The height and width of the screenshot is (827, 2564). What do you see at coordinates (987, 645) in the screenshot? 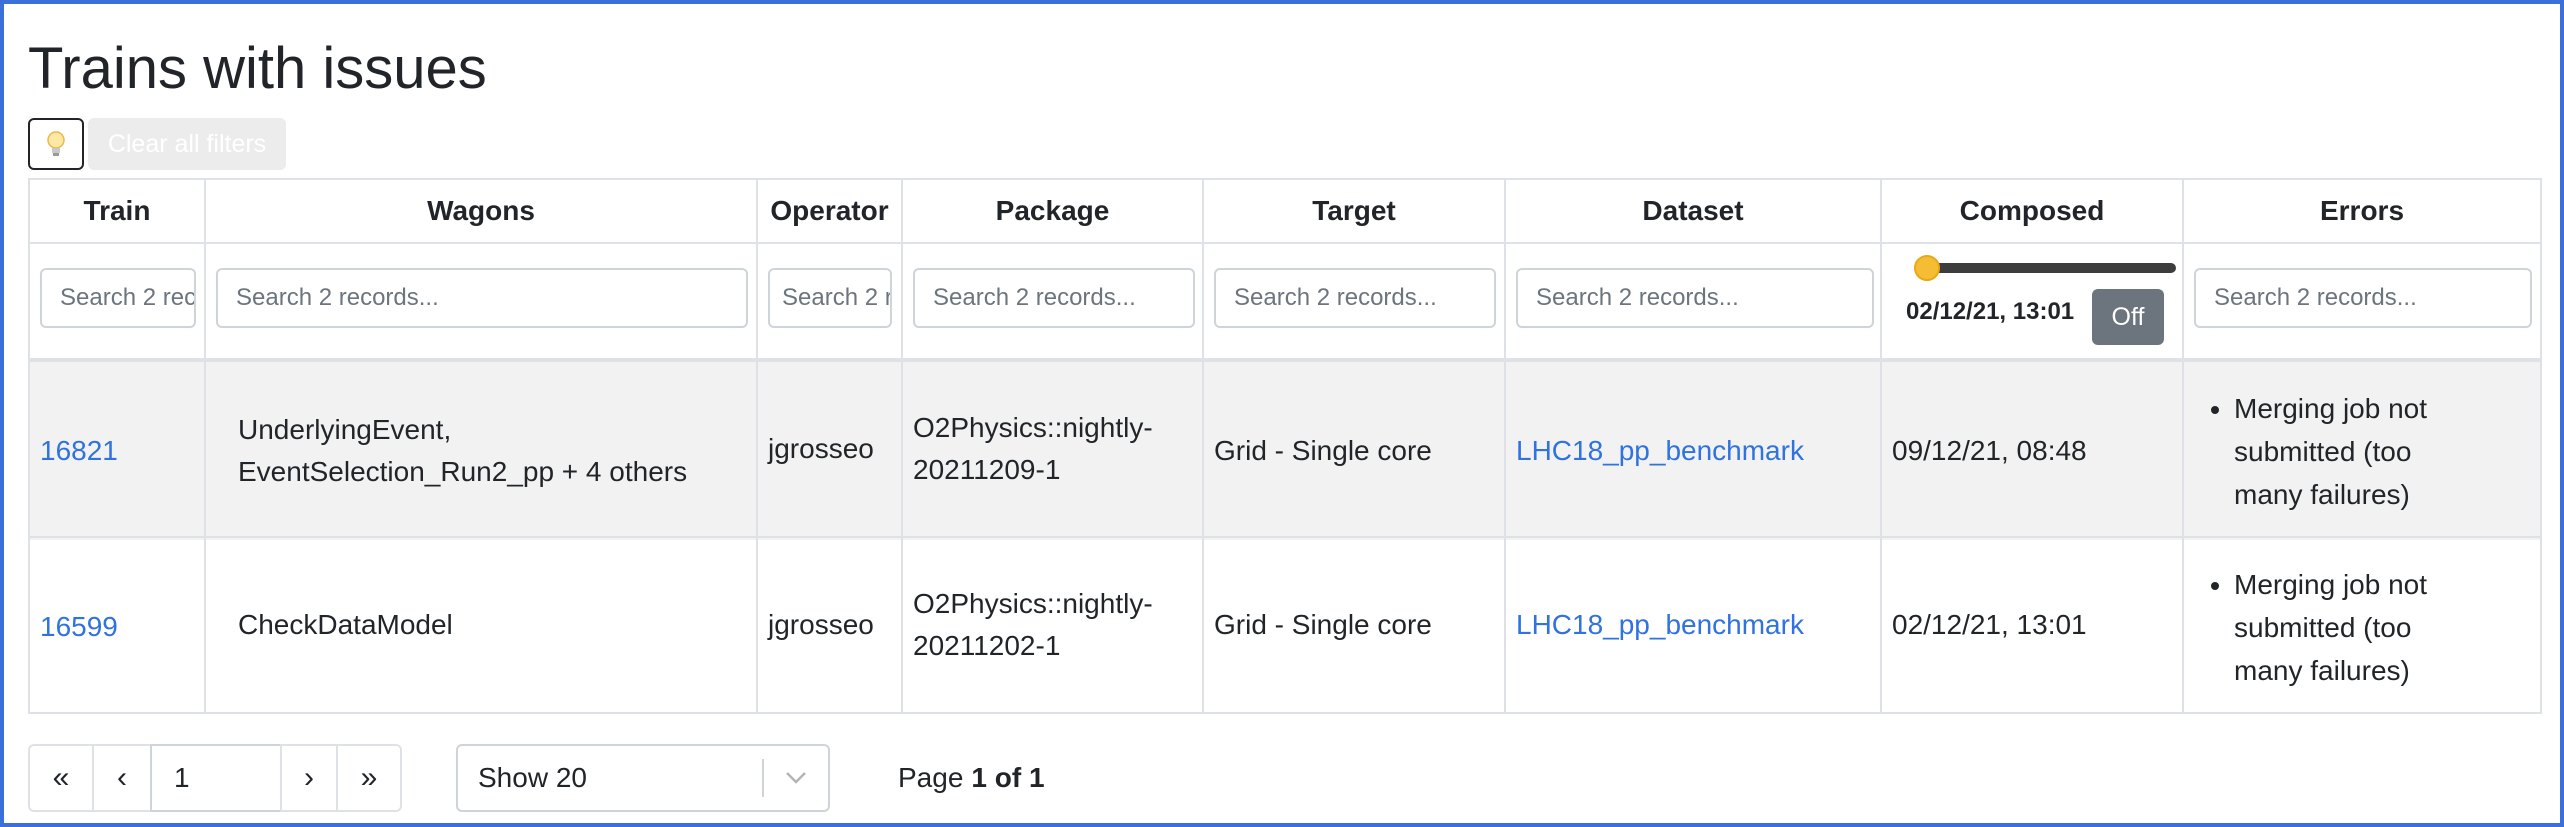
I see `package-text: 20211202-1` at bounding box center [987, 645].